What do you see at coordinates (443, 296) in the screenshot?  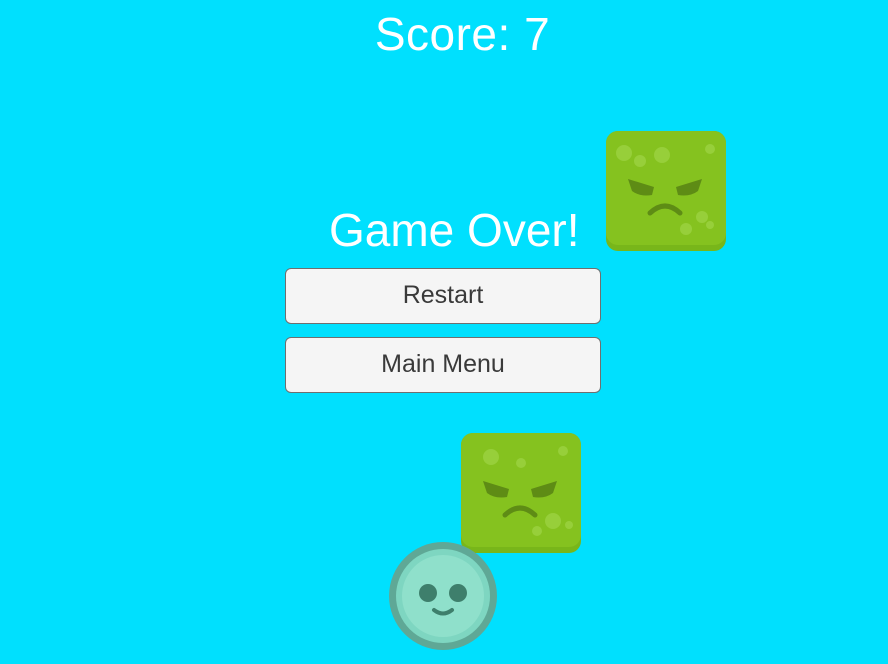 I see `restart-button: Restart` at bounding box center [443, 296].